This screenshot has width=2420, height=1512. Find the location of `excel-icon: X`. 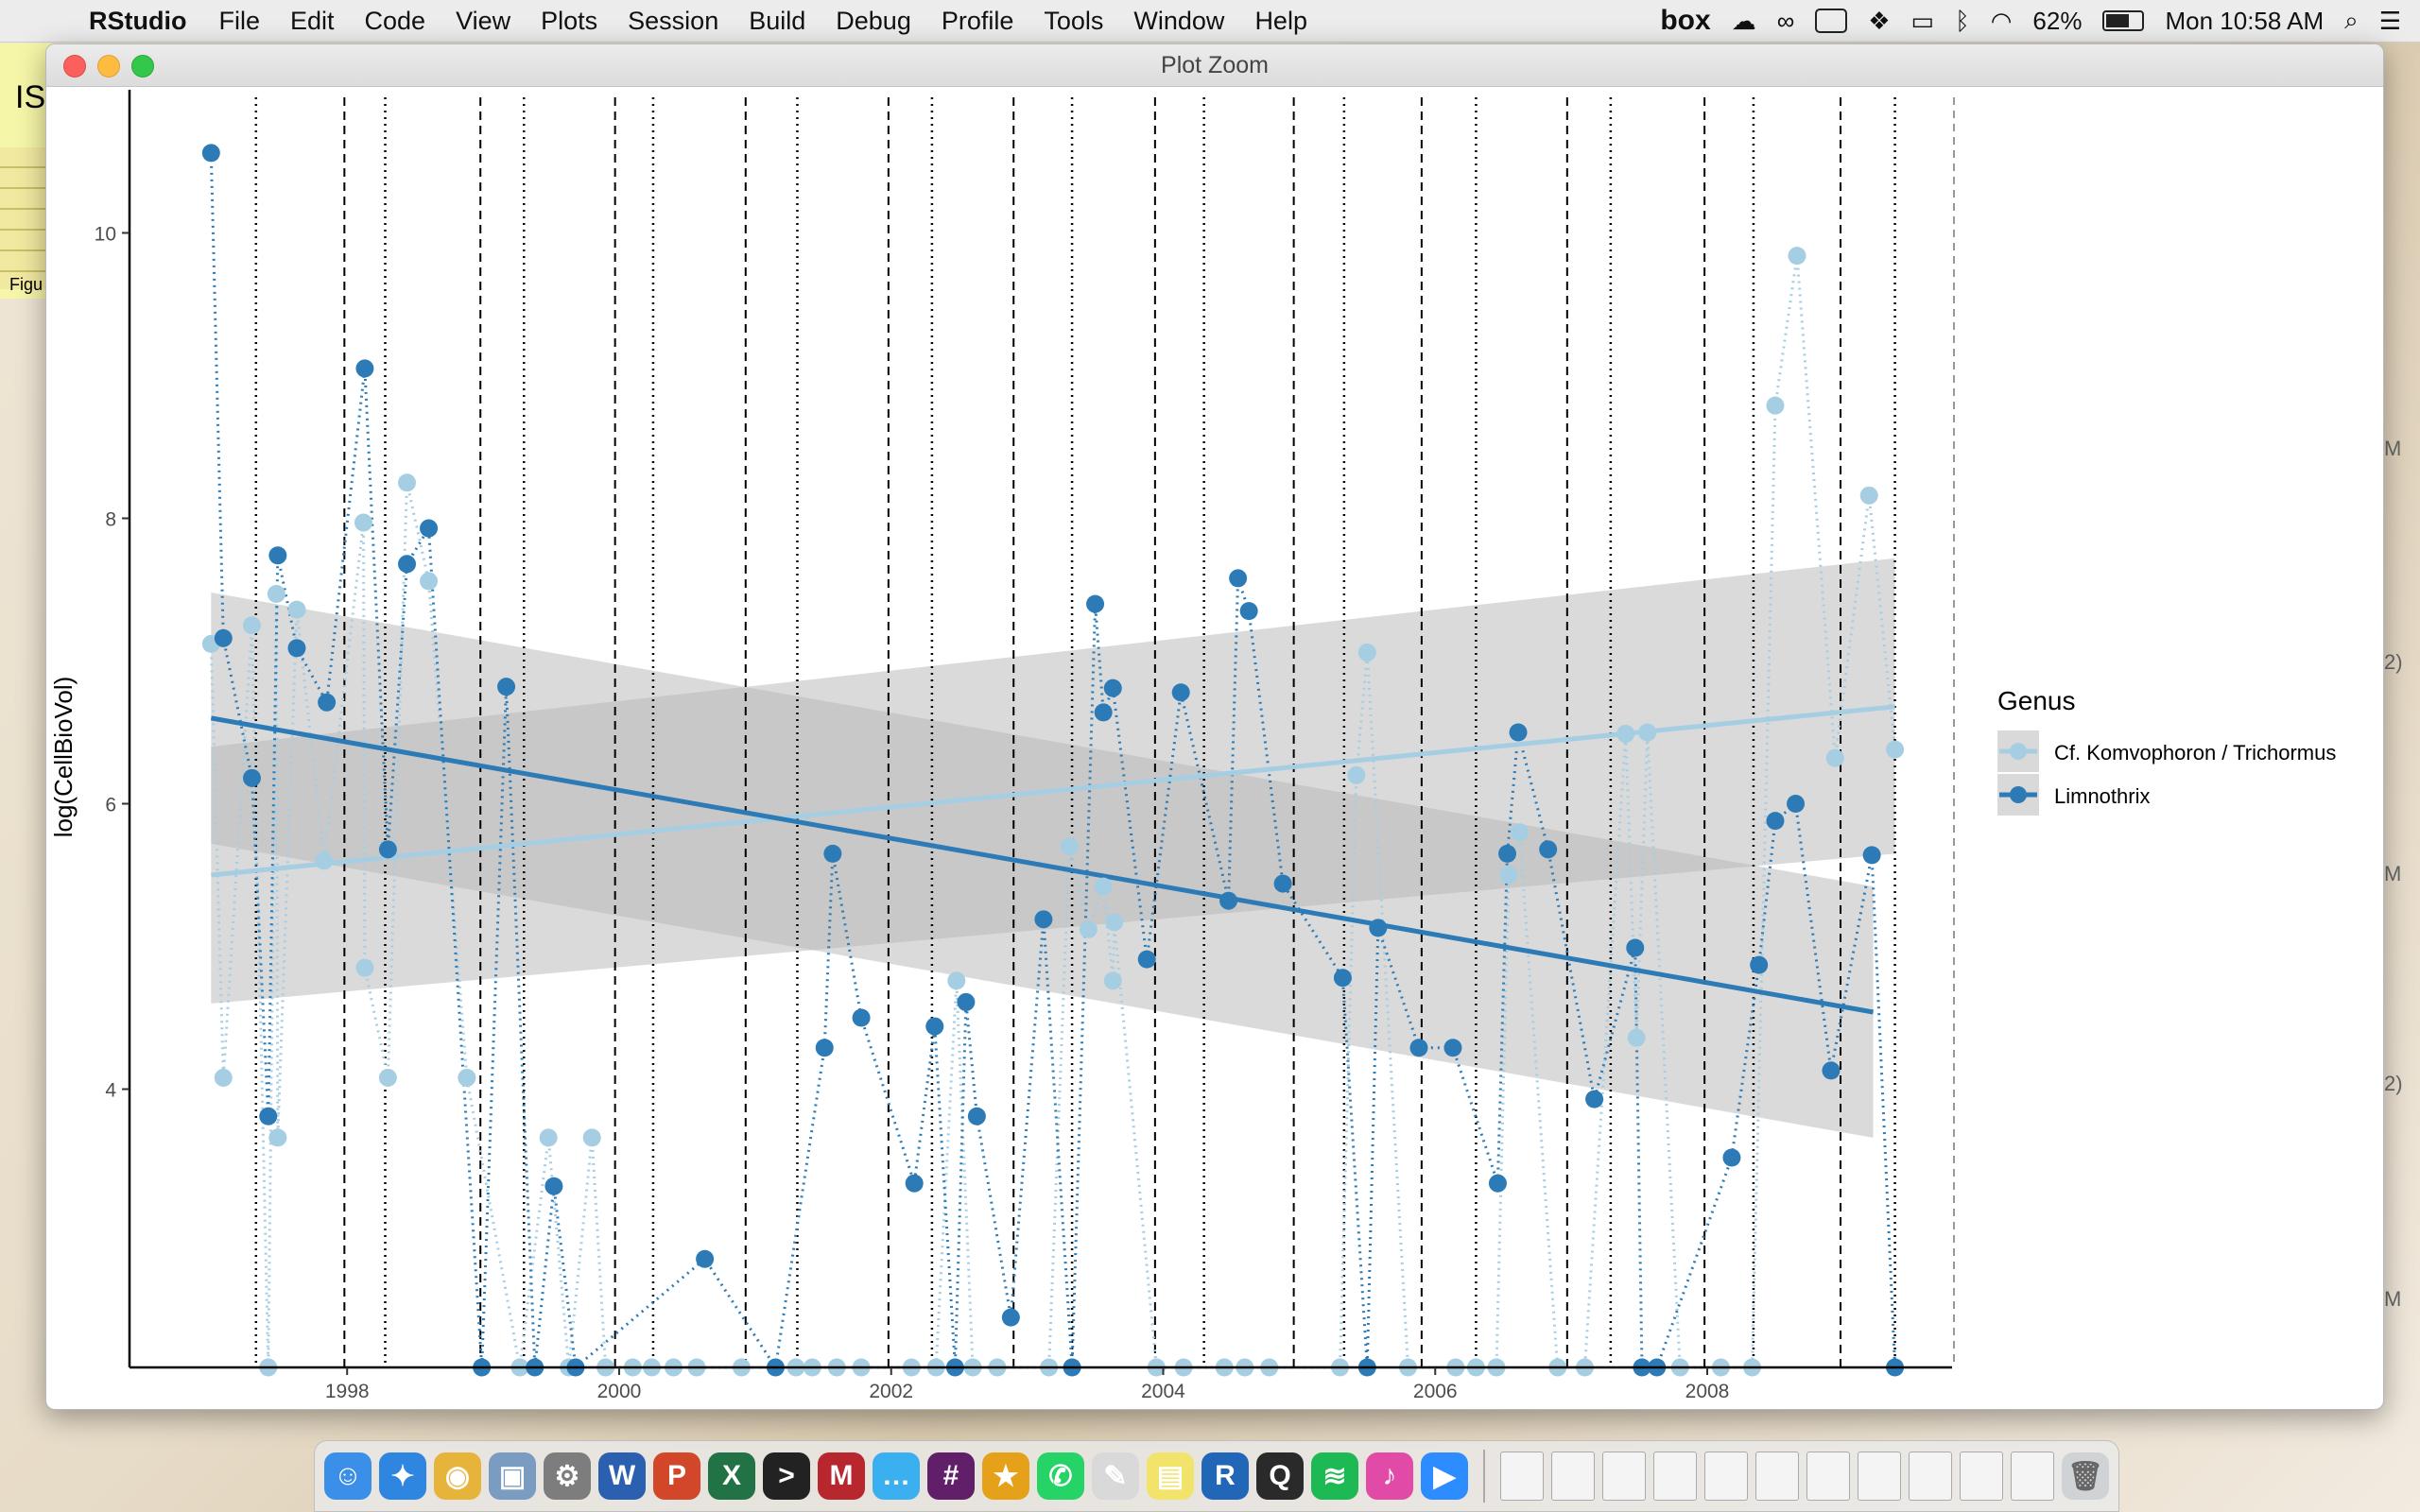

excel-icon: X is located at coordinates (731, 1476).